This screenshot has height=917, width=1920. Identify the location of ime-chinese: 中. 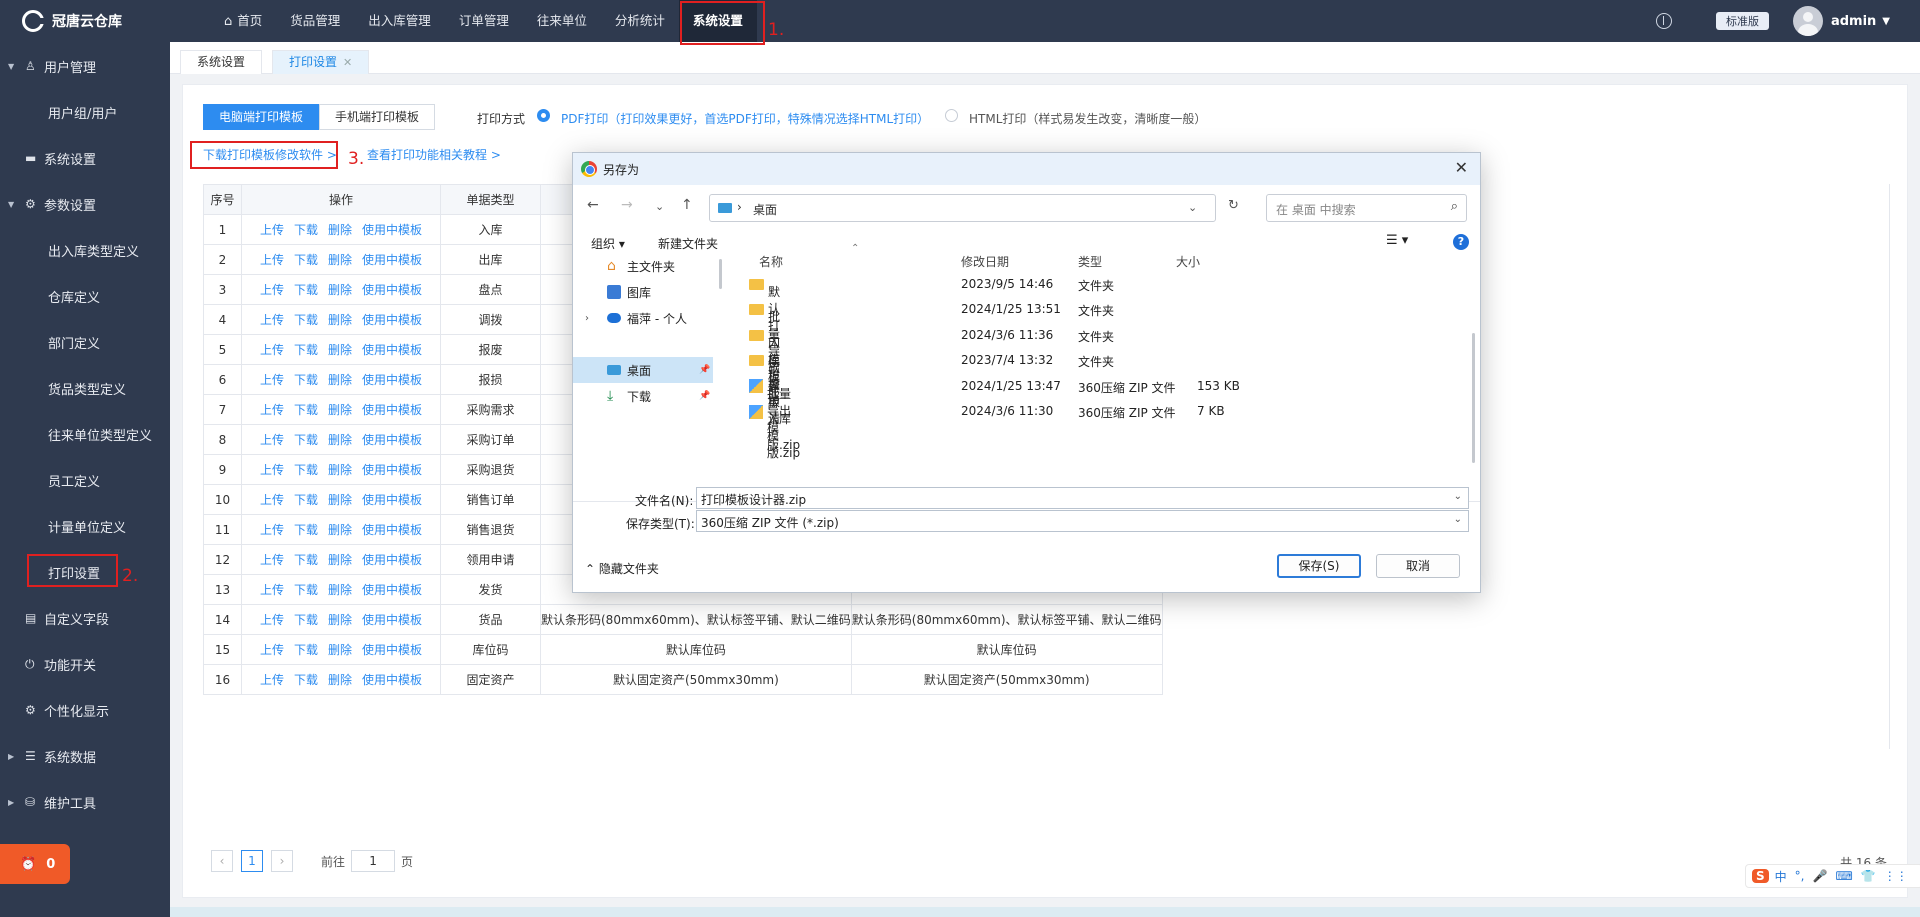
(1781, 876).